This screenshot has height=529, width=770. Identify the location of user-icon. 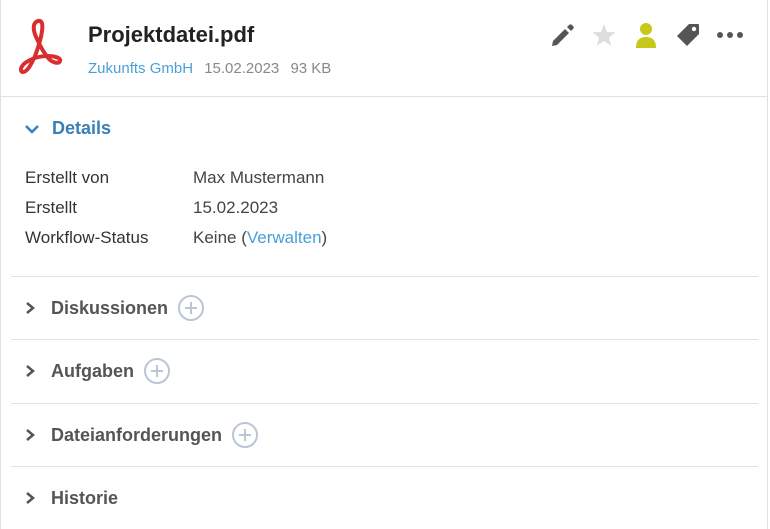
(646, 35).